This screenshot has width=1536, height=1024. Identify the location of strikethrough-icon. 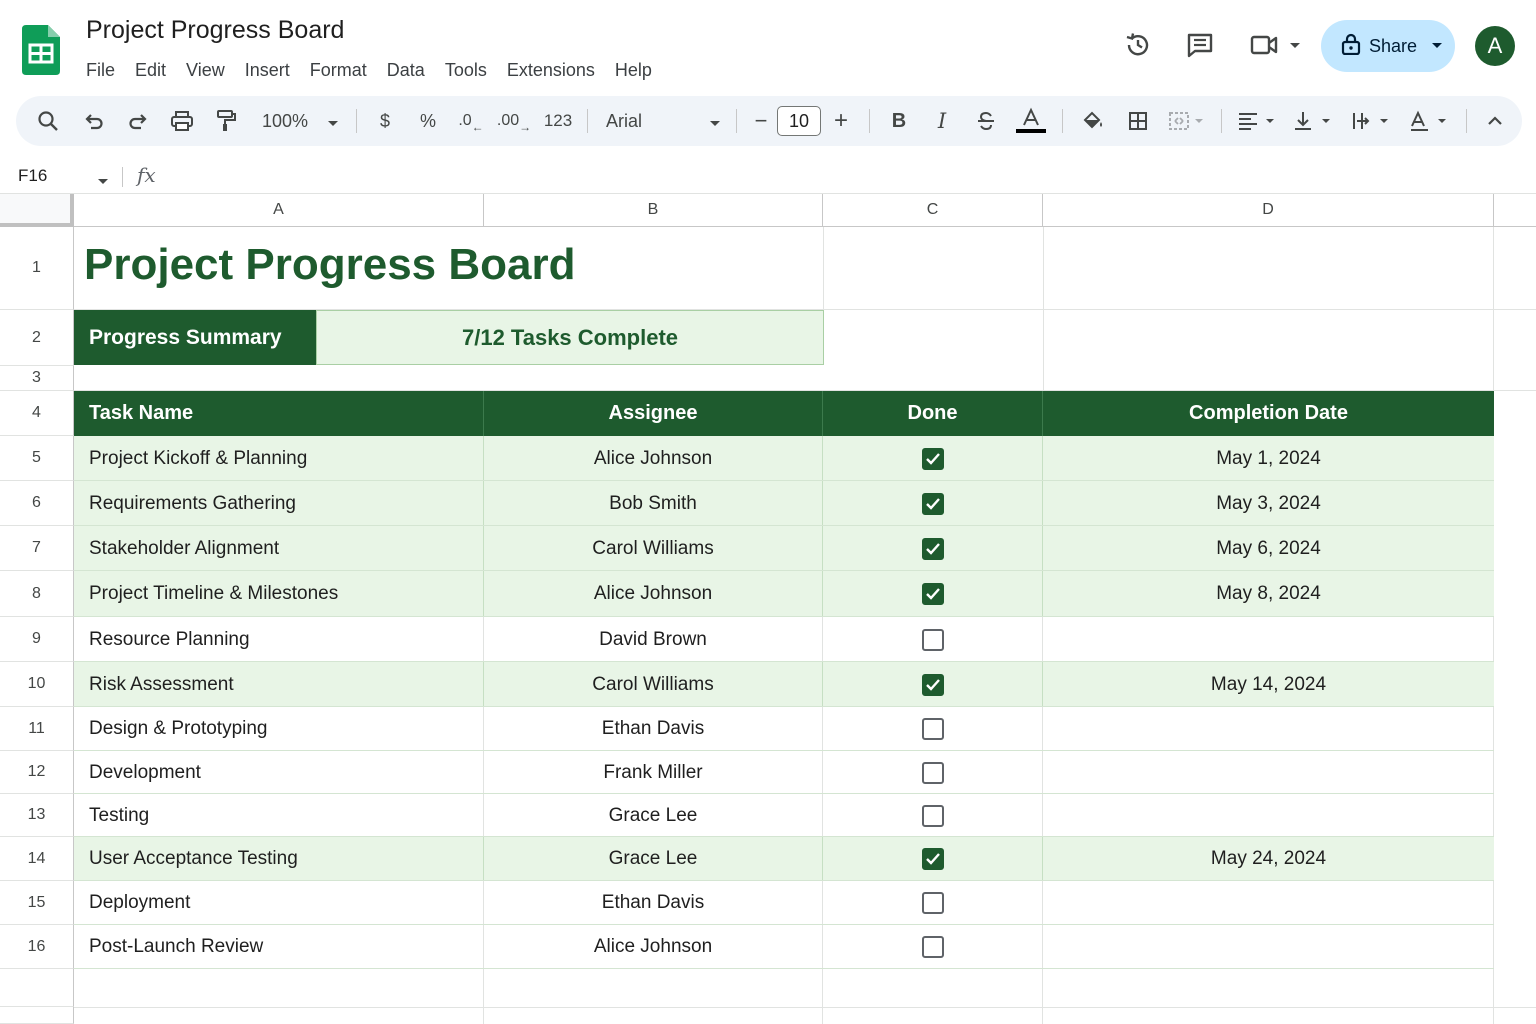
(986, 121).